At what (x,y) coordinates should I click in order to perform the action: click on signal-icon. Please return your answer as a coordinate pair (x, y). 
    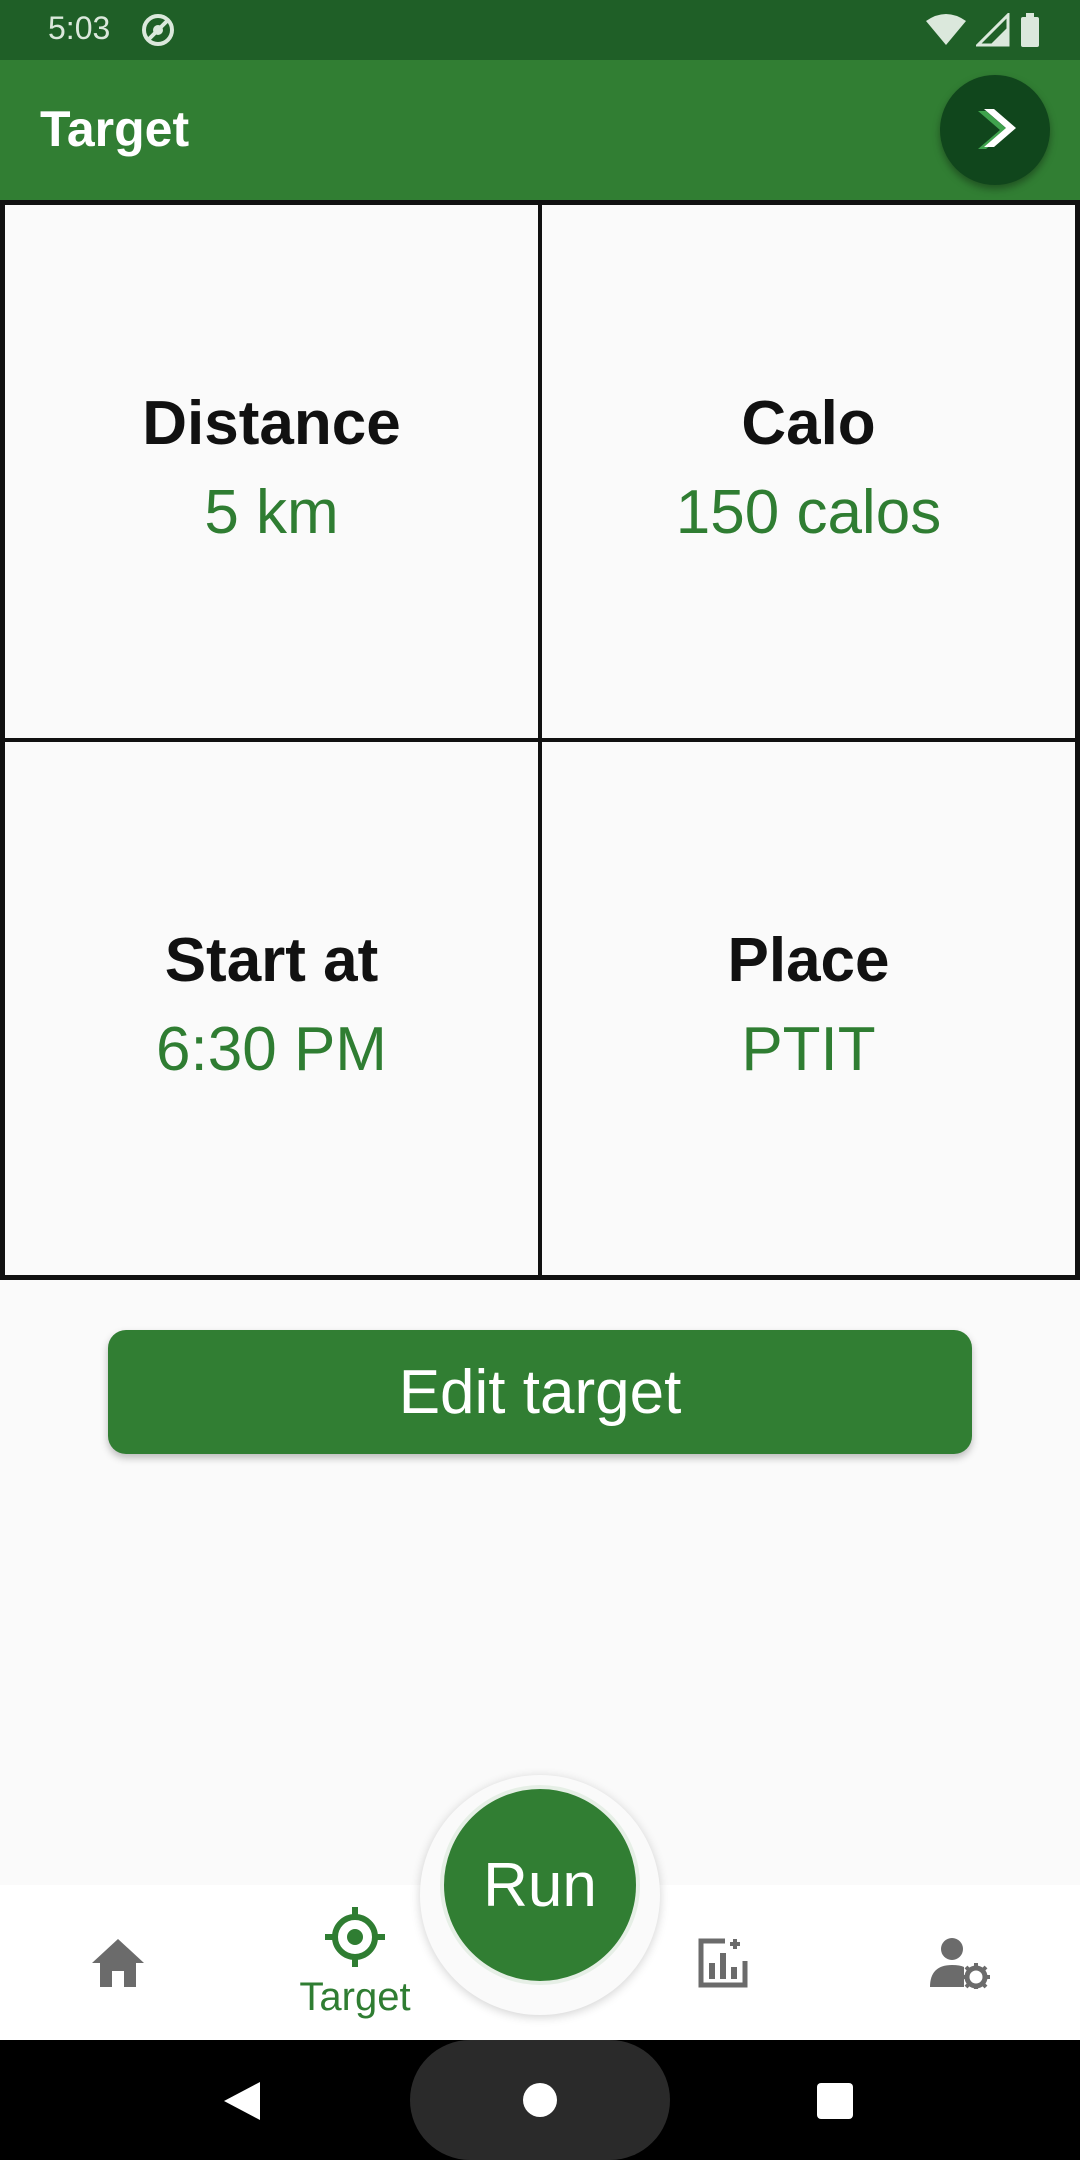
    Looking at the image, I should click on (993, 30).